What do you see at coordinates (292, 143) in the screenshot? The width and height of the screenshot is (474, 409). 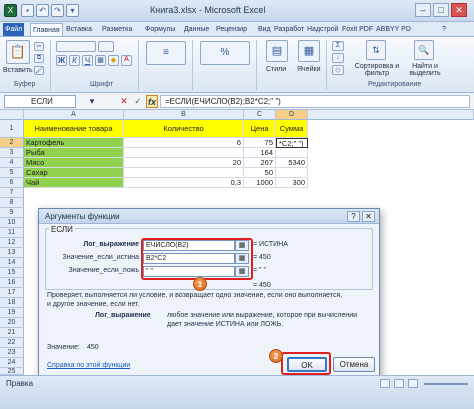 I see `active-cell: *C2;" ")` at bounding box center [292, 143].